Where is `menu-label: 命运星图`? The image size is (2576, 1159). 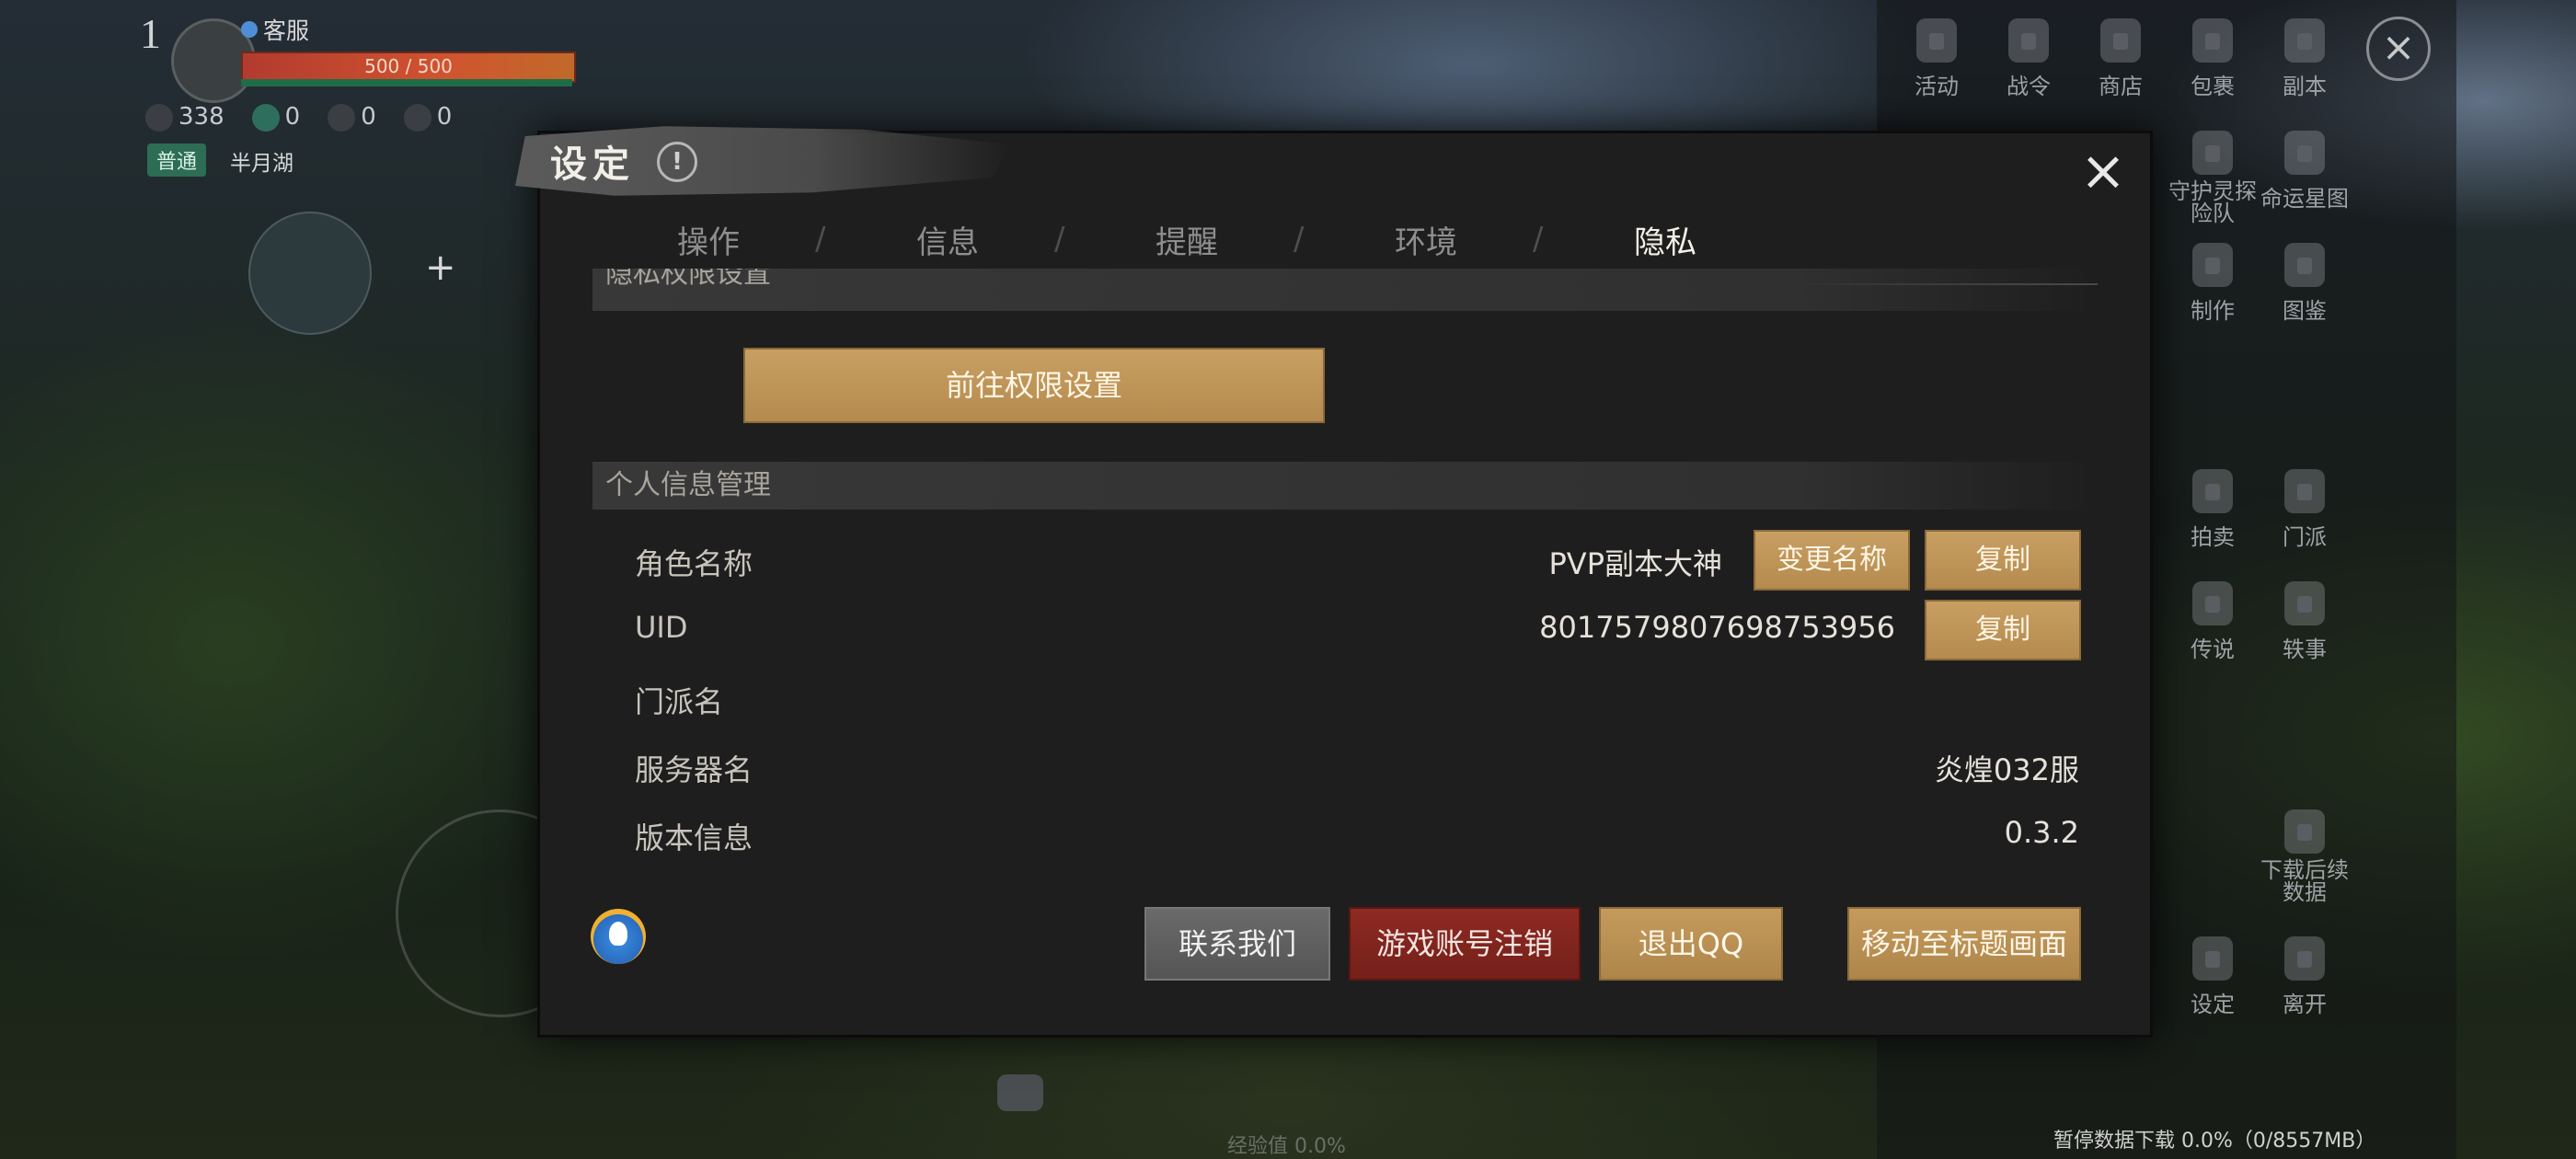
menu-label: 命运星图 is located at coordinates (2304, 199).